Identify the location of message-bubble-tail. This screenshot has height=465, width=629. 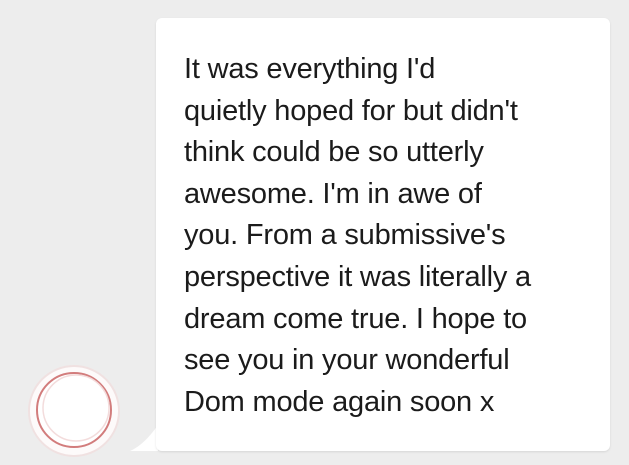
(144, 438).